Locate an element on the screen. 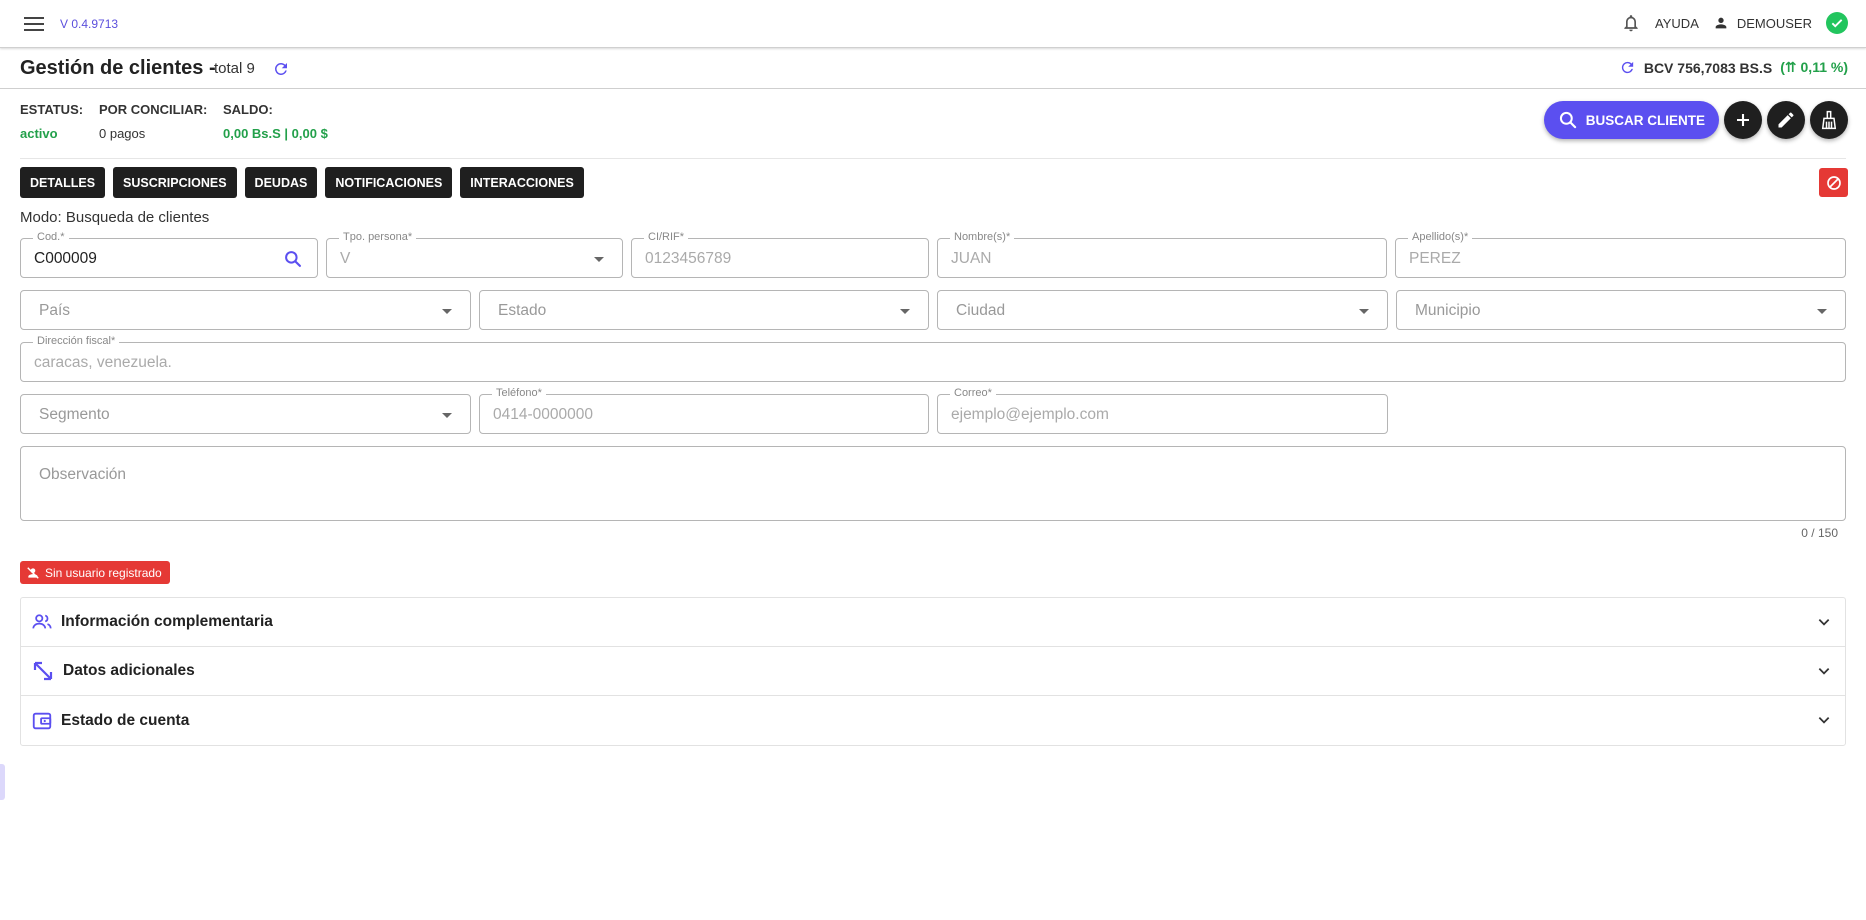  disable-client-button is located at coordinates (1833, 182).